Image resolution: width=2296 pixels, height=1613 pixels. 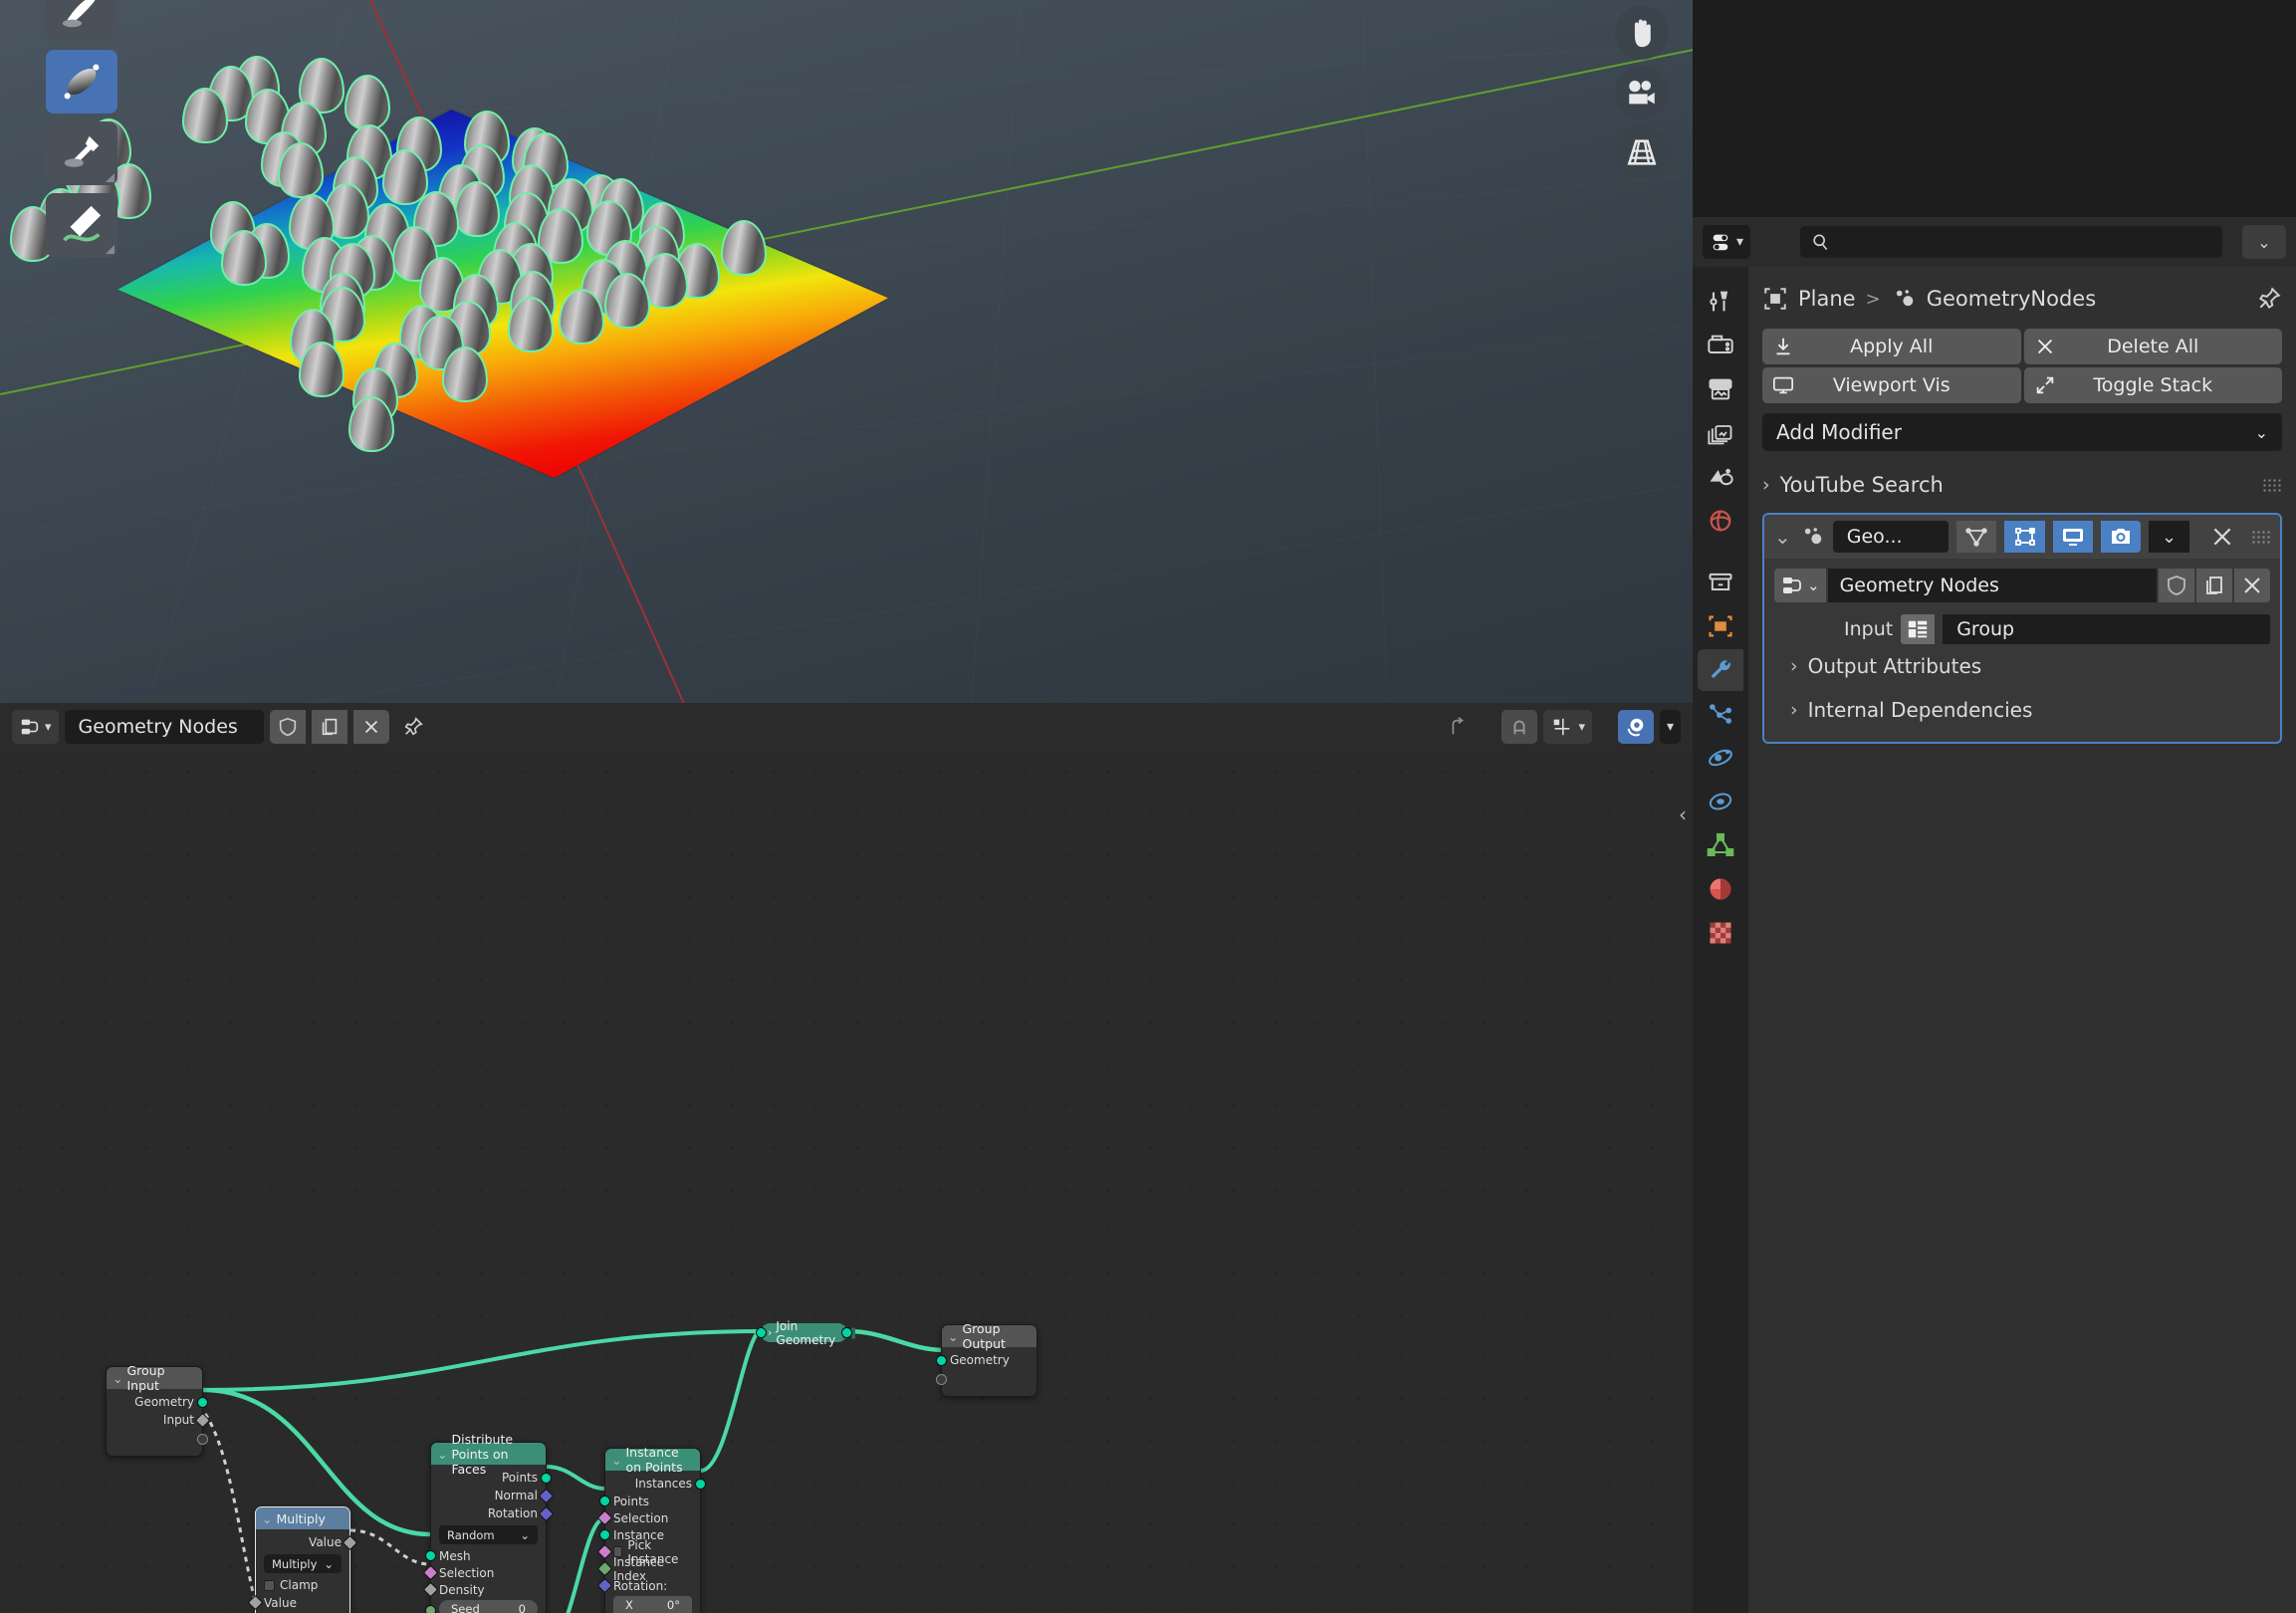 I want to click on socket-row: Points, so click(x=491, y=1478).